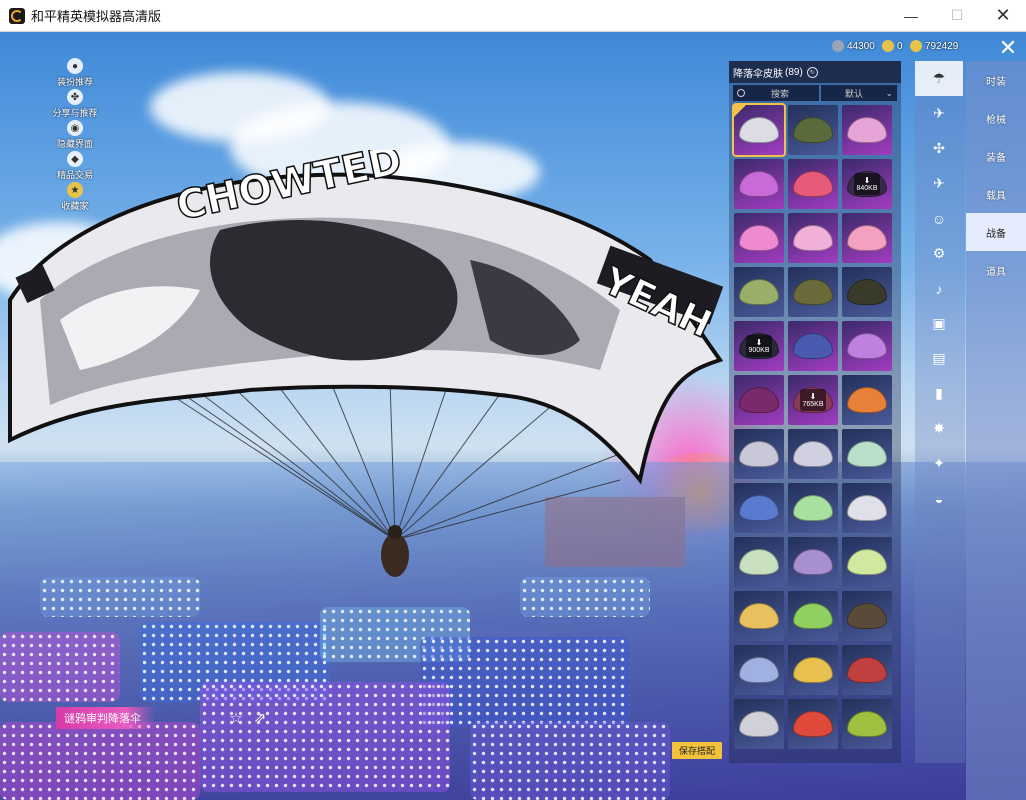 The width and height of the screenshot is (1026, 800). What do you see at coordinates (859, 93) in the screenshot?
I see `sort-dropdown: 默认 ⌄` at bounding box center [859, 93].